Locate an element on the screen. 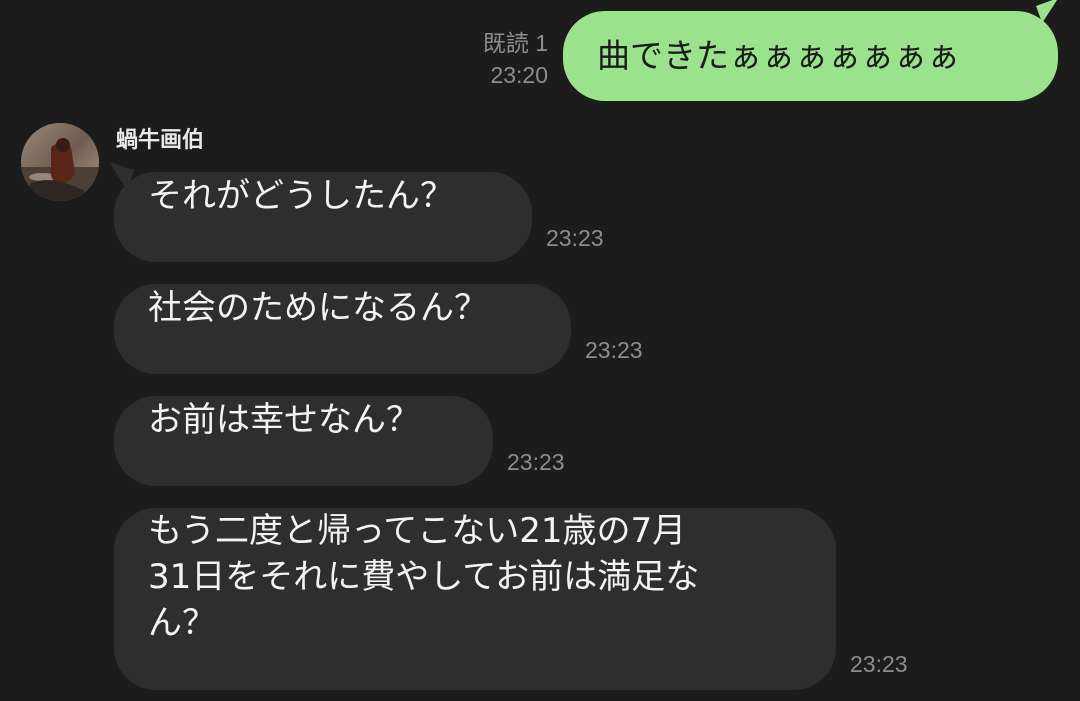 The image size is (1080, 701). received-message-line: 31日をそれに費やしてお前は満足な is located at coordinates (424, 577).